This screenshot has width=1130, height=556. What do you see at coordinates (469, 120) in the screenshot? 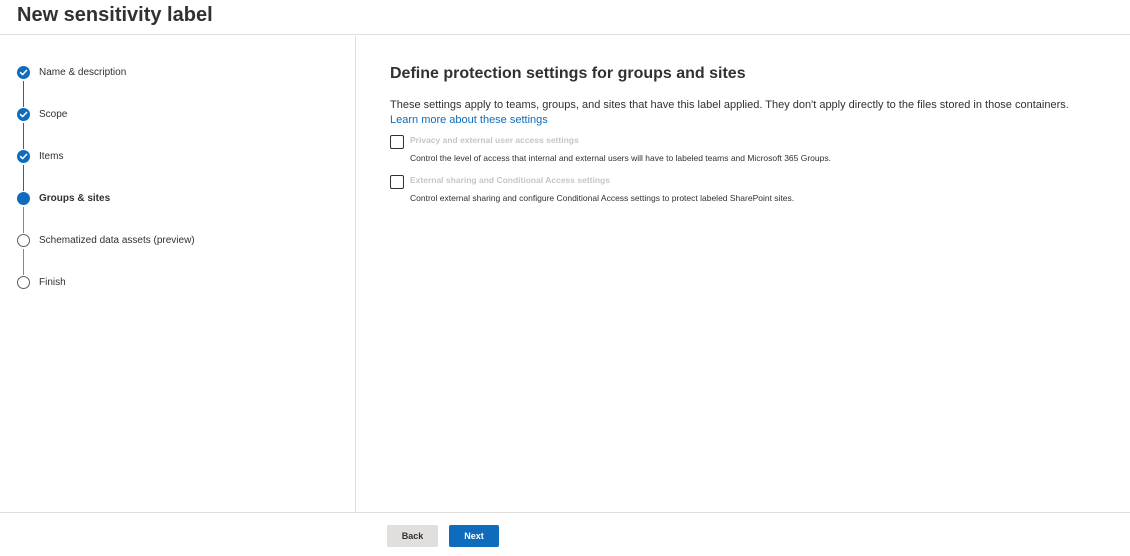
I see `learn-more-link: Learn more about these settings` at bounding box center [469, 120].